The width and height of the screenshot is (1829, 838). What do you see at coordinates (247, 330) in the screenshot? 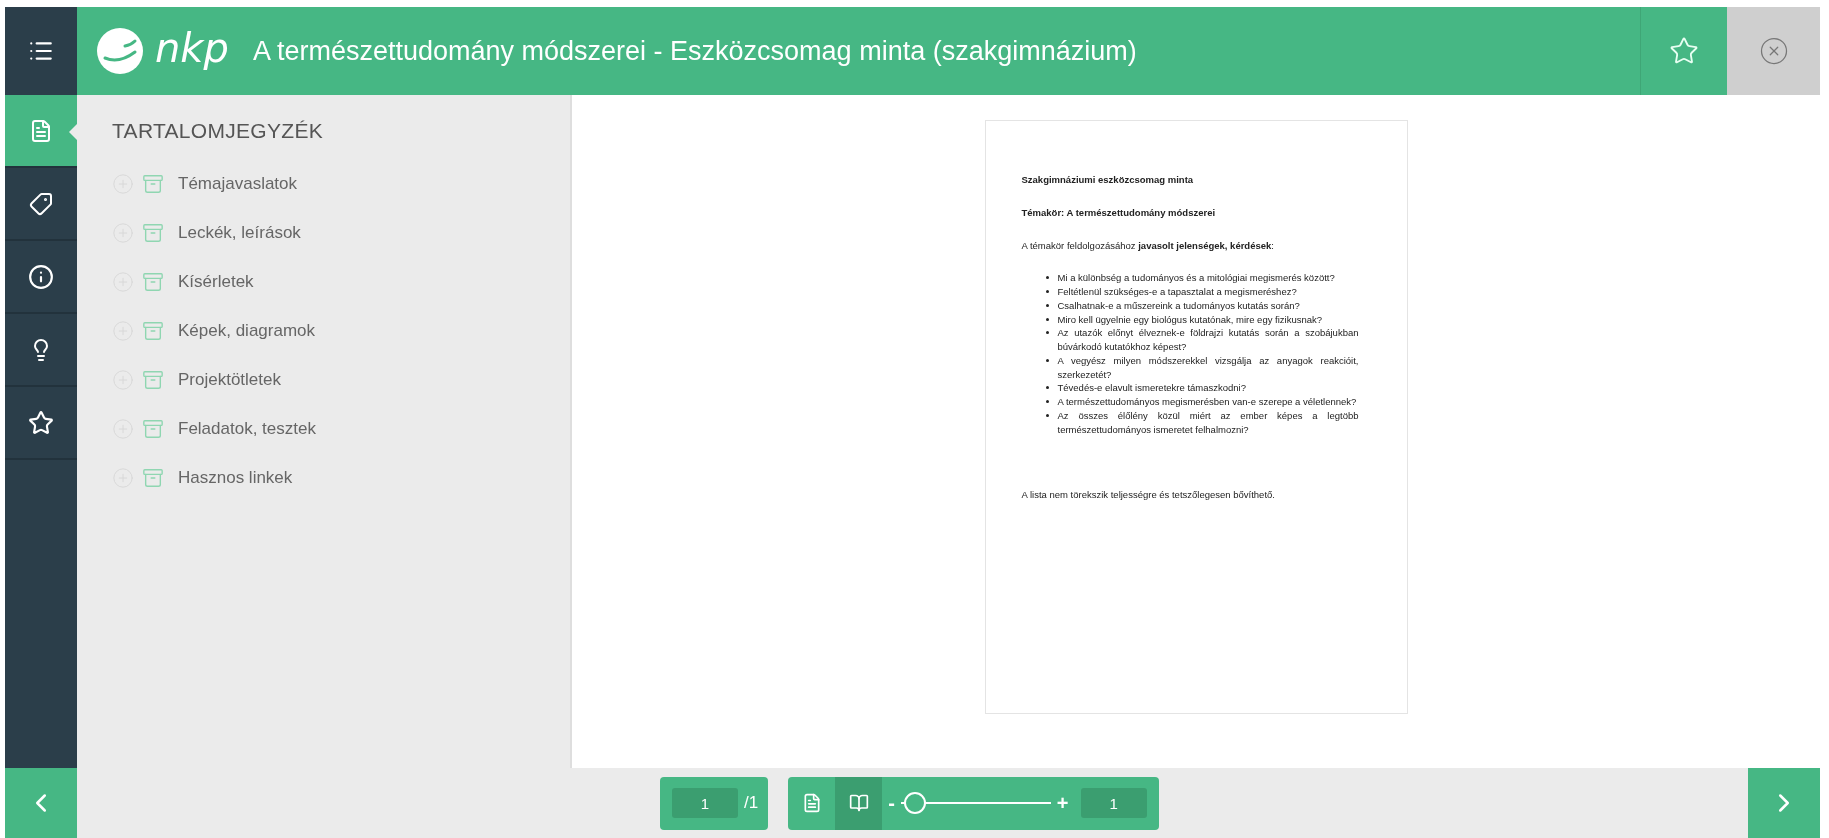
I see `toc-item: Képek, diagramok` at bounding box center [247, 330].